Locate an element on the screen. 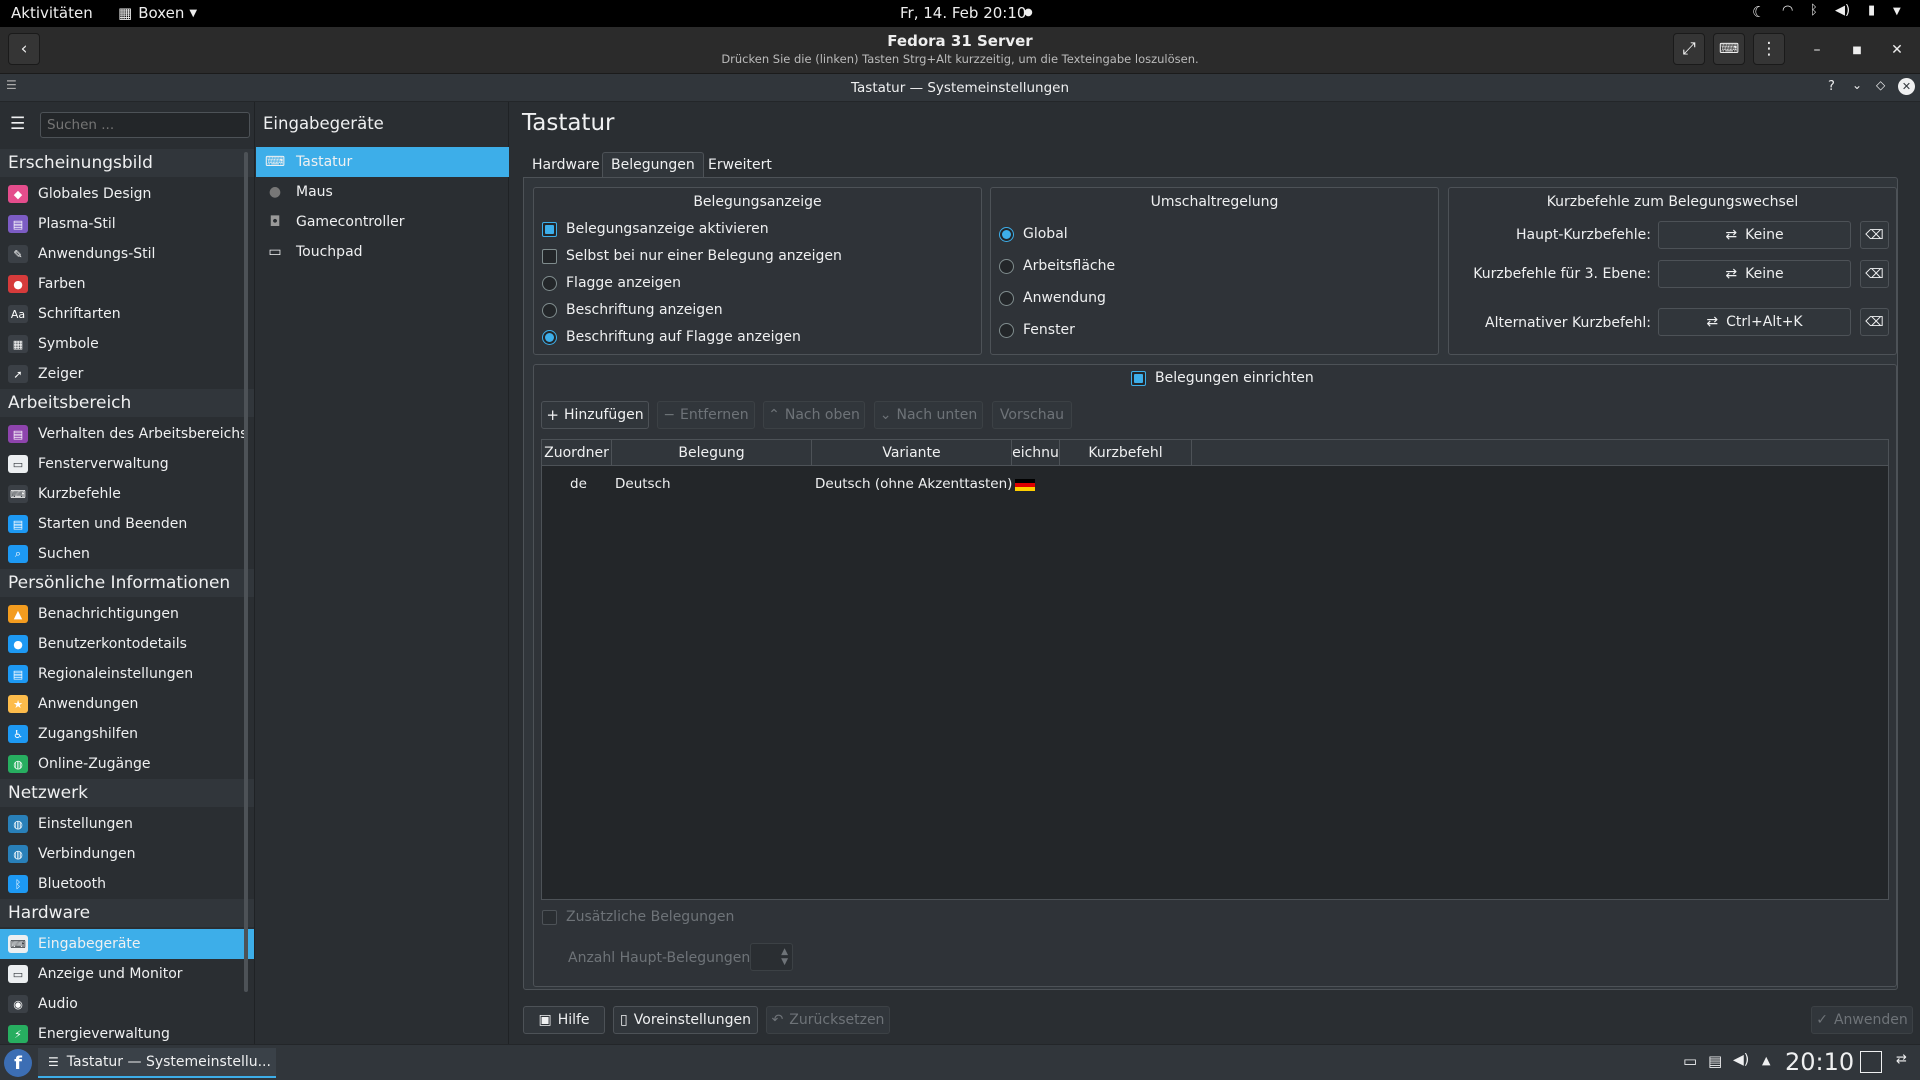  app-menu: ▦ Boxen ▼ is located at coordinates (157, 13).